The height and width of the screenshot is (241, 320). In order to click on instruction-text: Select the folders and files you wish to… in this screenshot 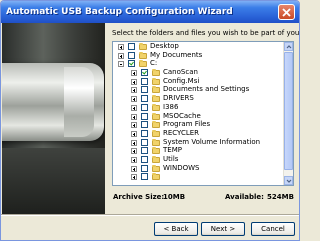, I will do `click(206, 33)`.